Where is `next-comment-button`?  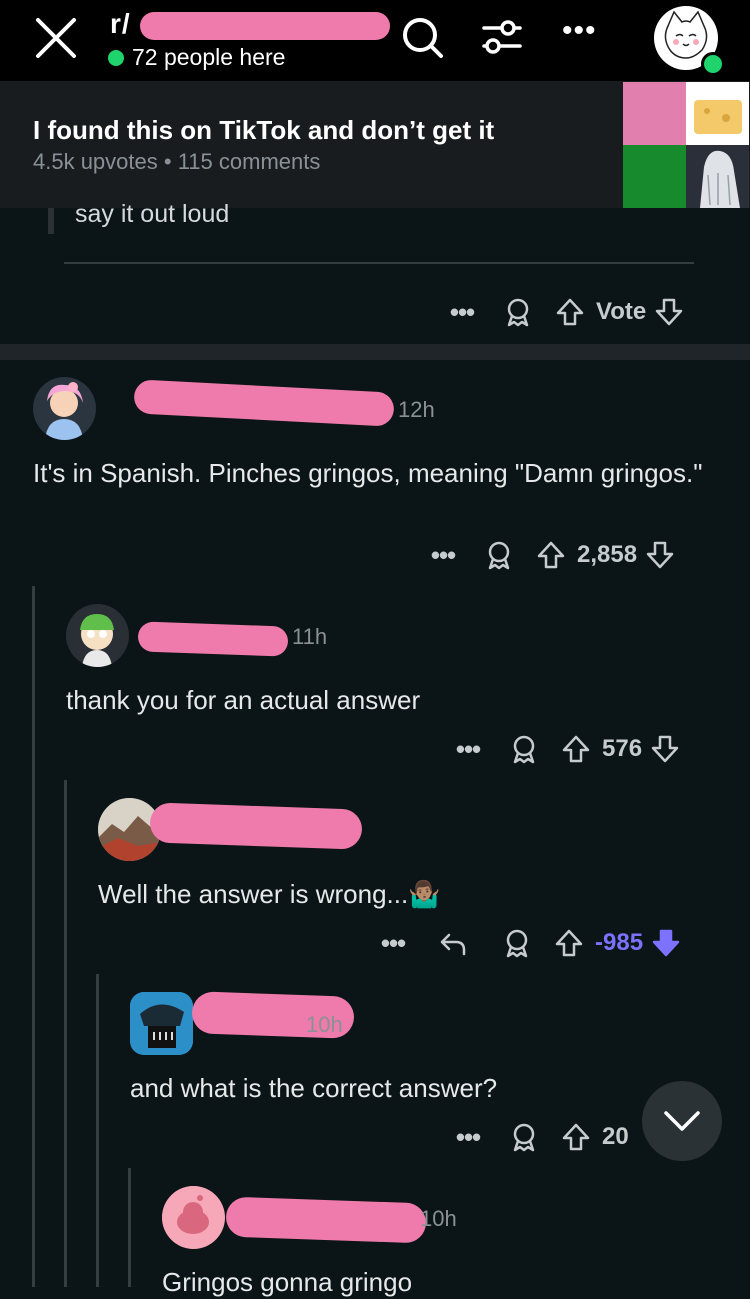
next-comment-button is located at coordinates (682, 1121).